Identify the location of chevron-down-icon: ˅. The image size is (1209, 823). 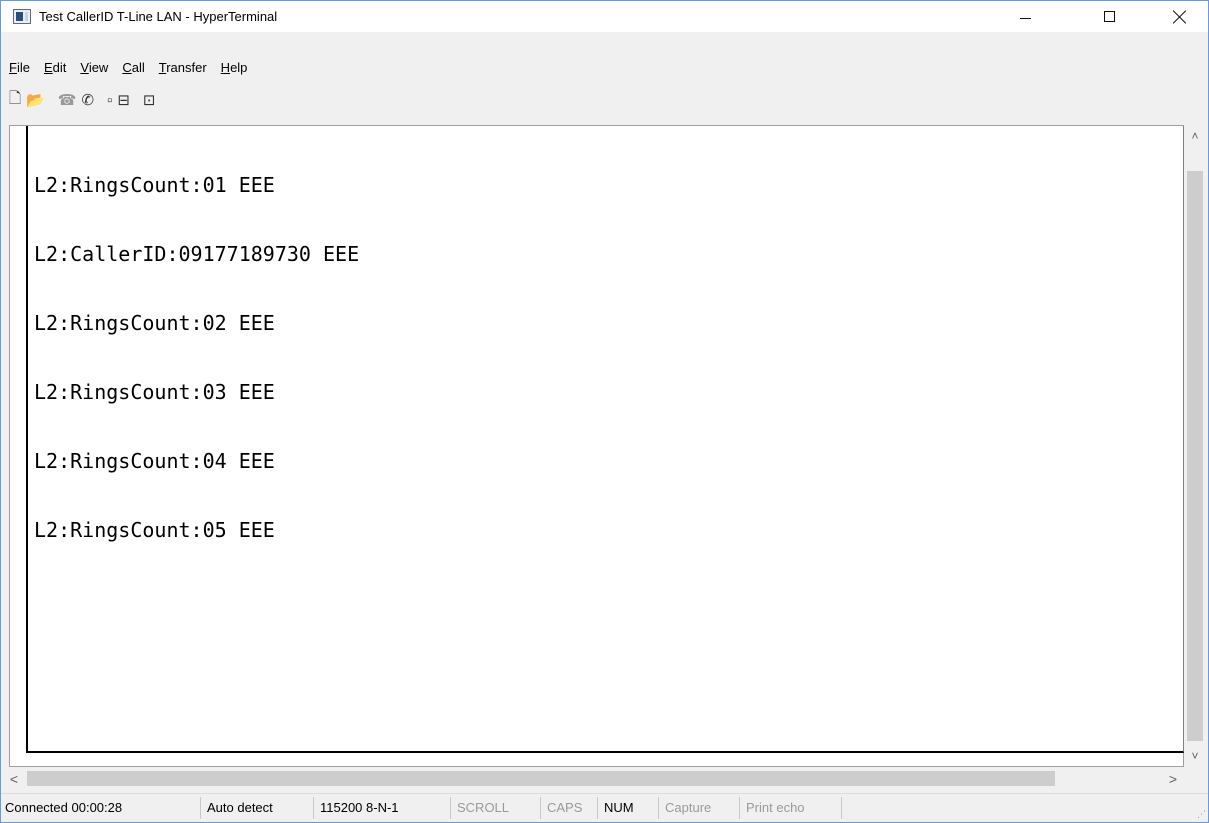
(1195, 756).